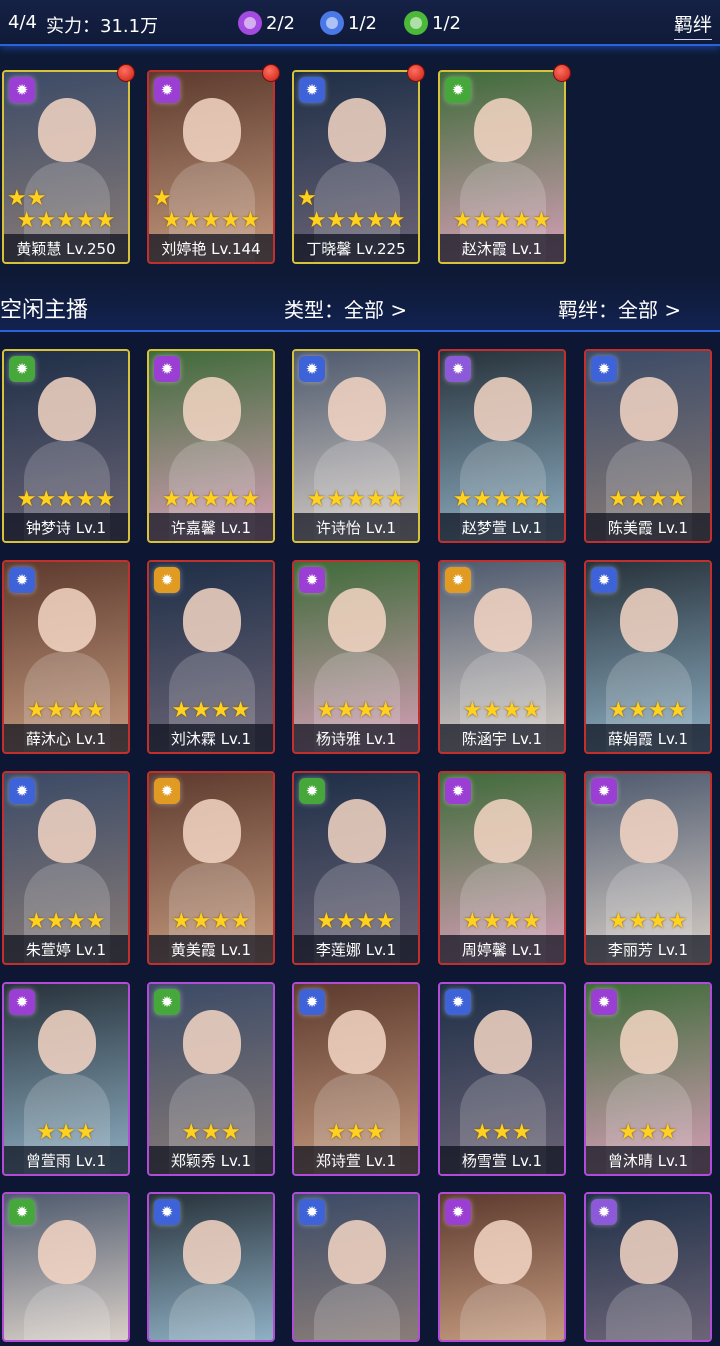 The height and width of the screenshot is (1346, 720). I want to click on roster-card: ✹ ★★★★ 陈美霞 Lv.1, so click(648, 446).